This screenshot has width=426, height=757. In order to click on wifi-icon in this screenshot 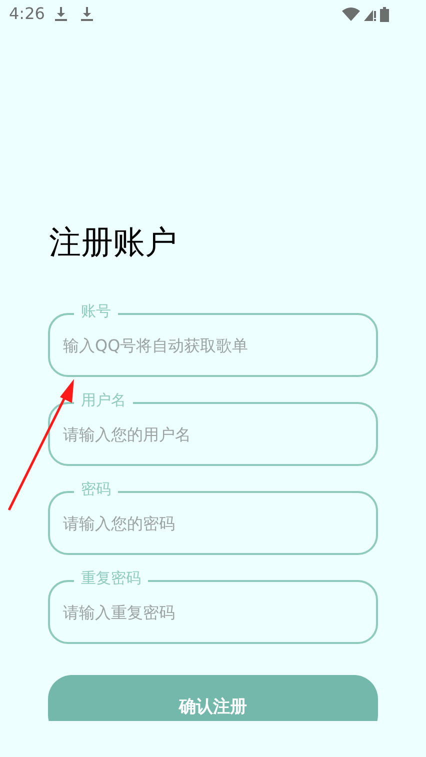, I will do `click(351, 14)`.